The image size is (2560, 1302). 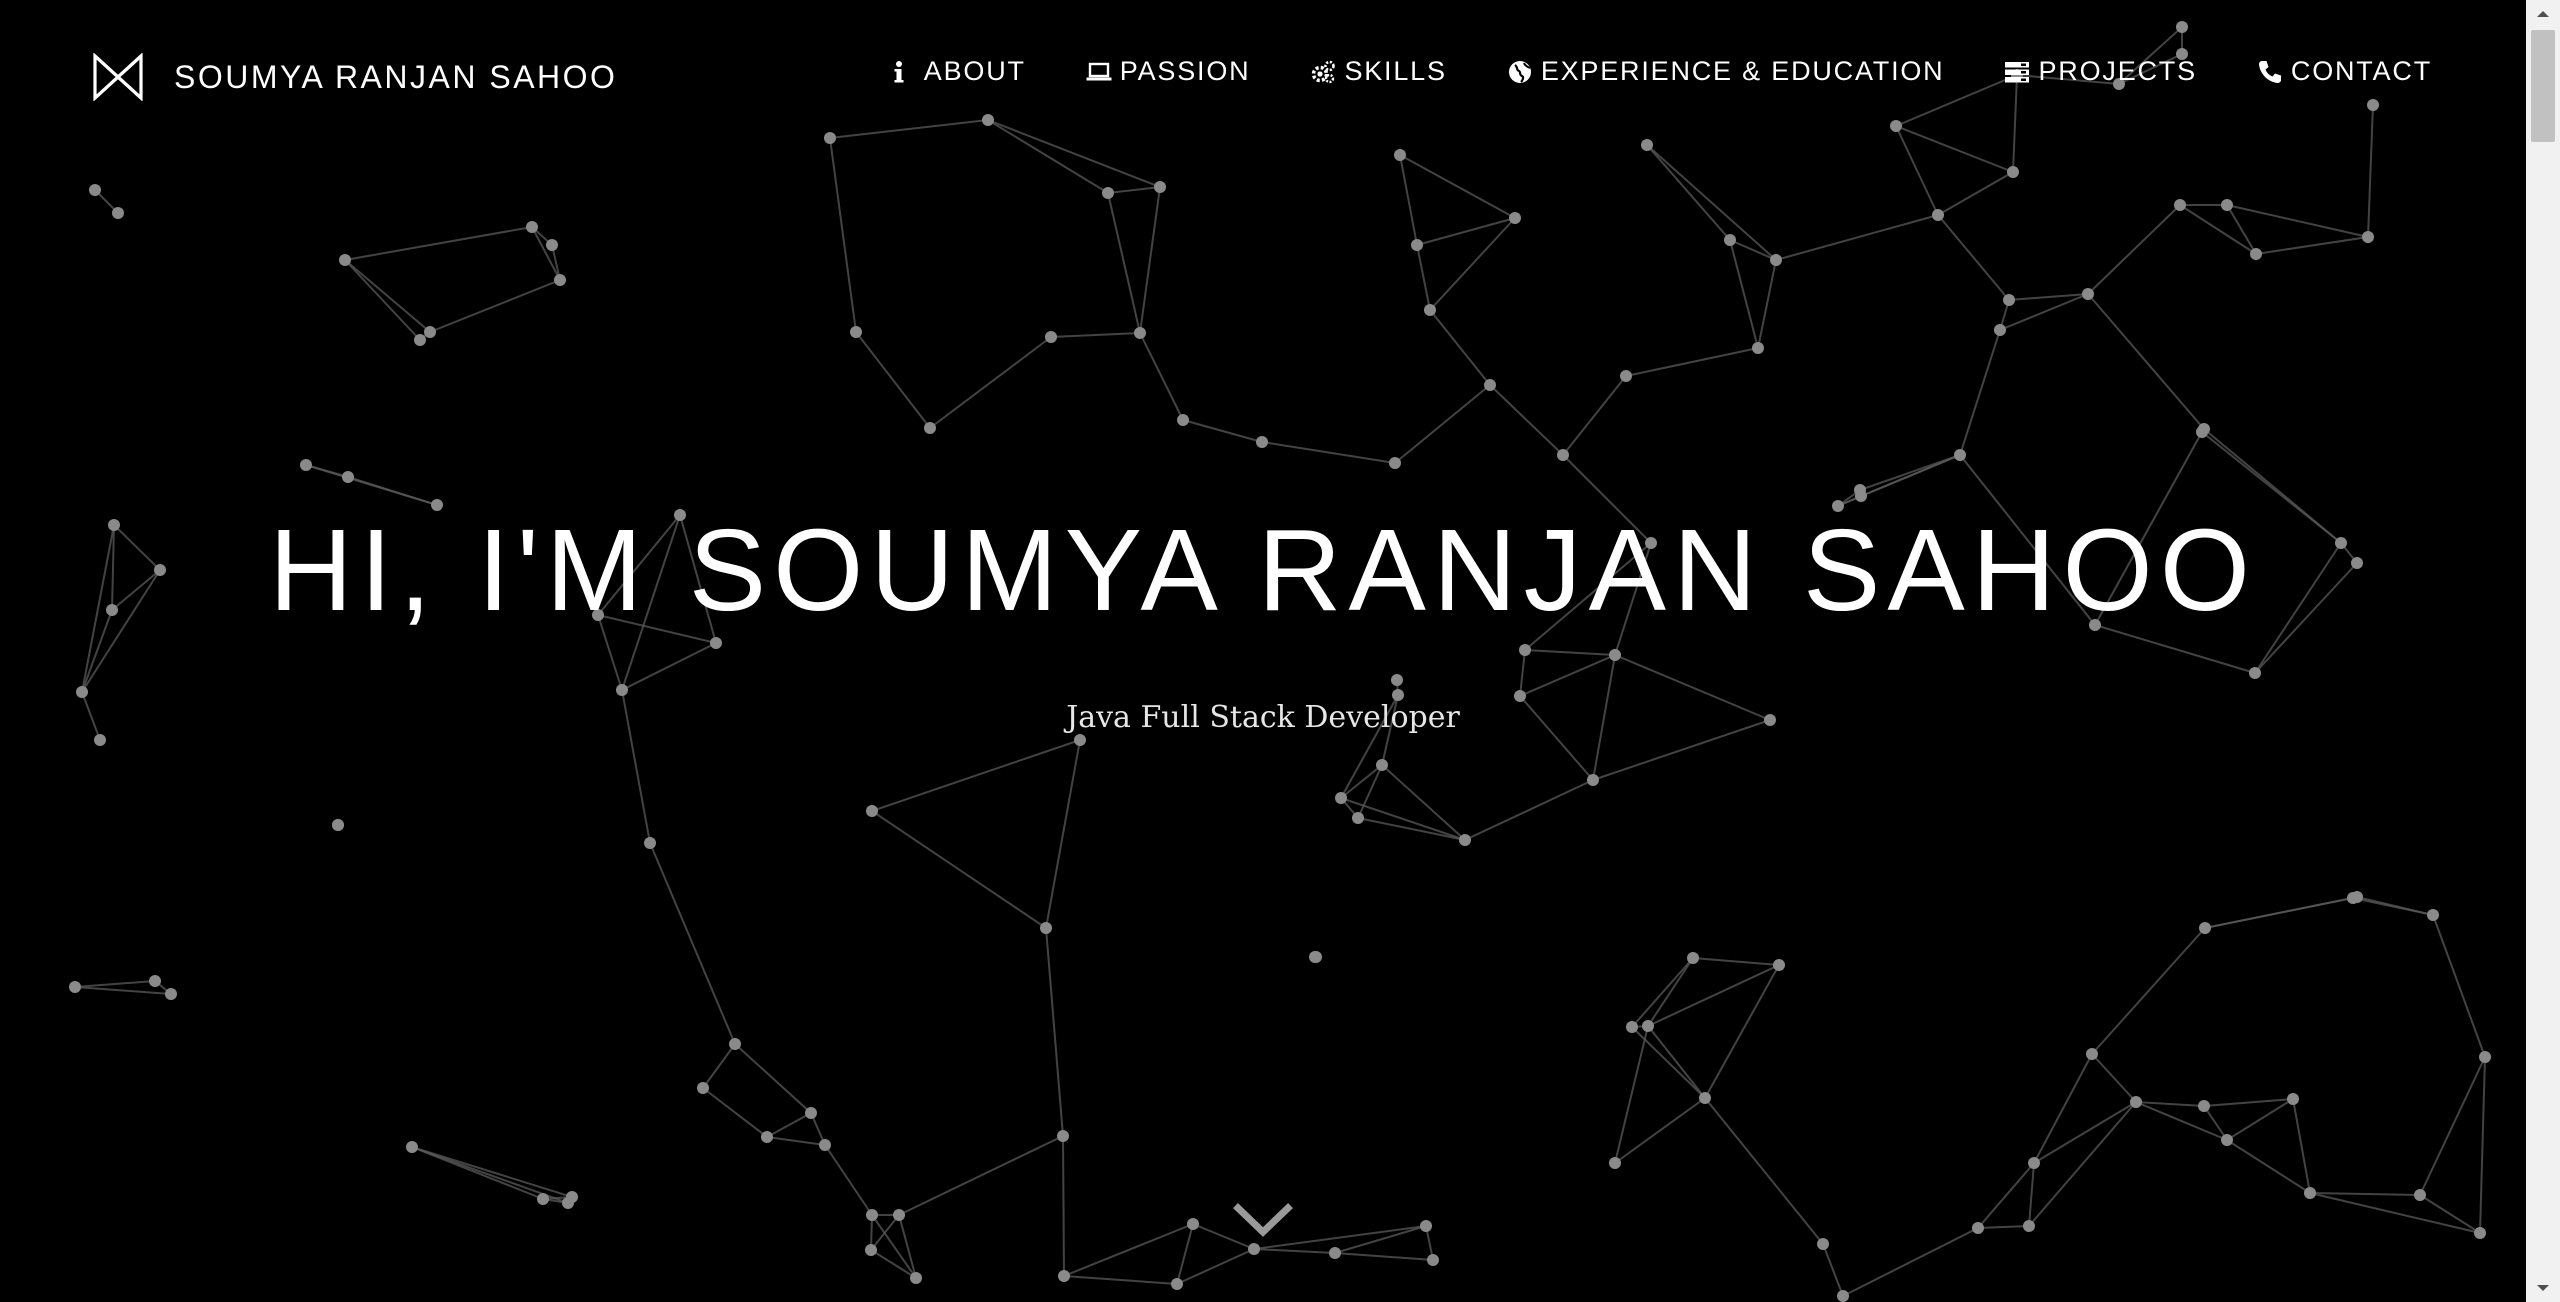 I want to click on scroll-up-arrow-icon, so click(x=2543, y=14).